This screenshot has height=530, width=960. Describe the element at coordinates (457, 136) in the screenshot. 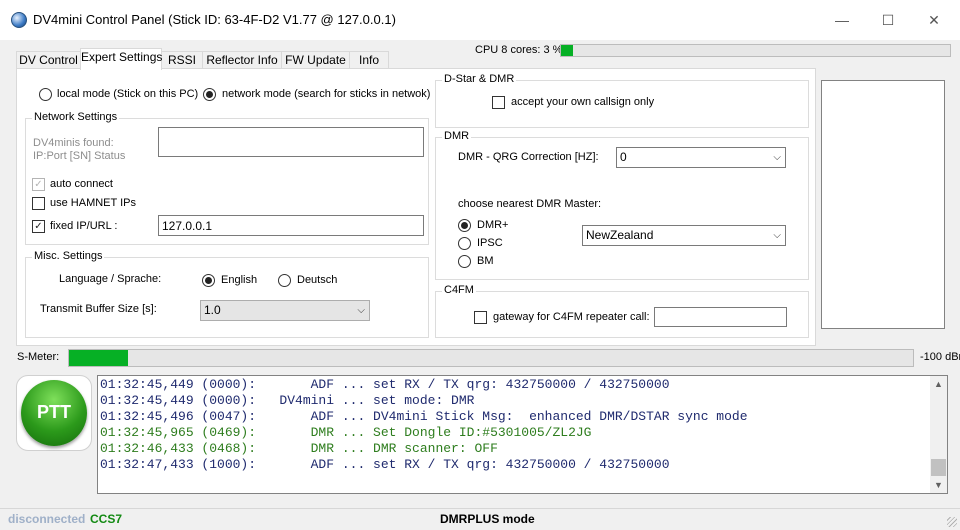

I see `dmr-title: DMR` at that location.